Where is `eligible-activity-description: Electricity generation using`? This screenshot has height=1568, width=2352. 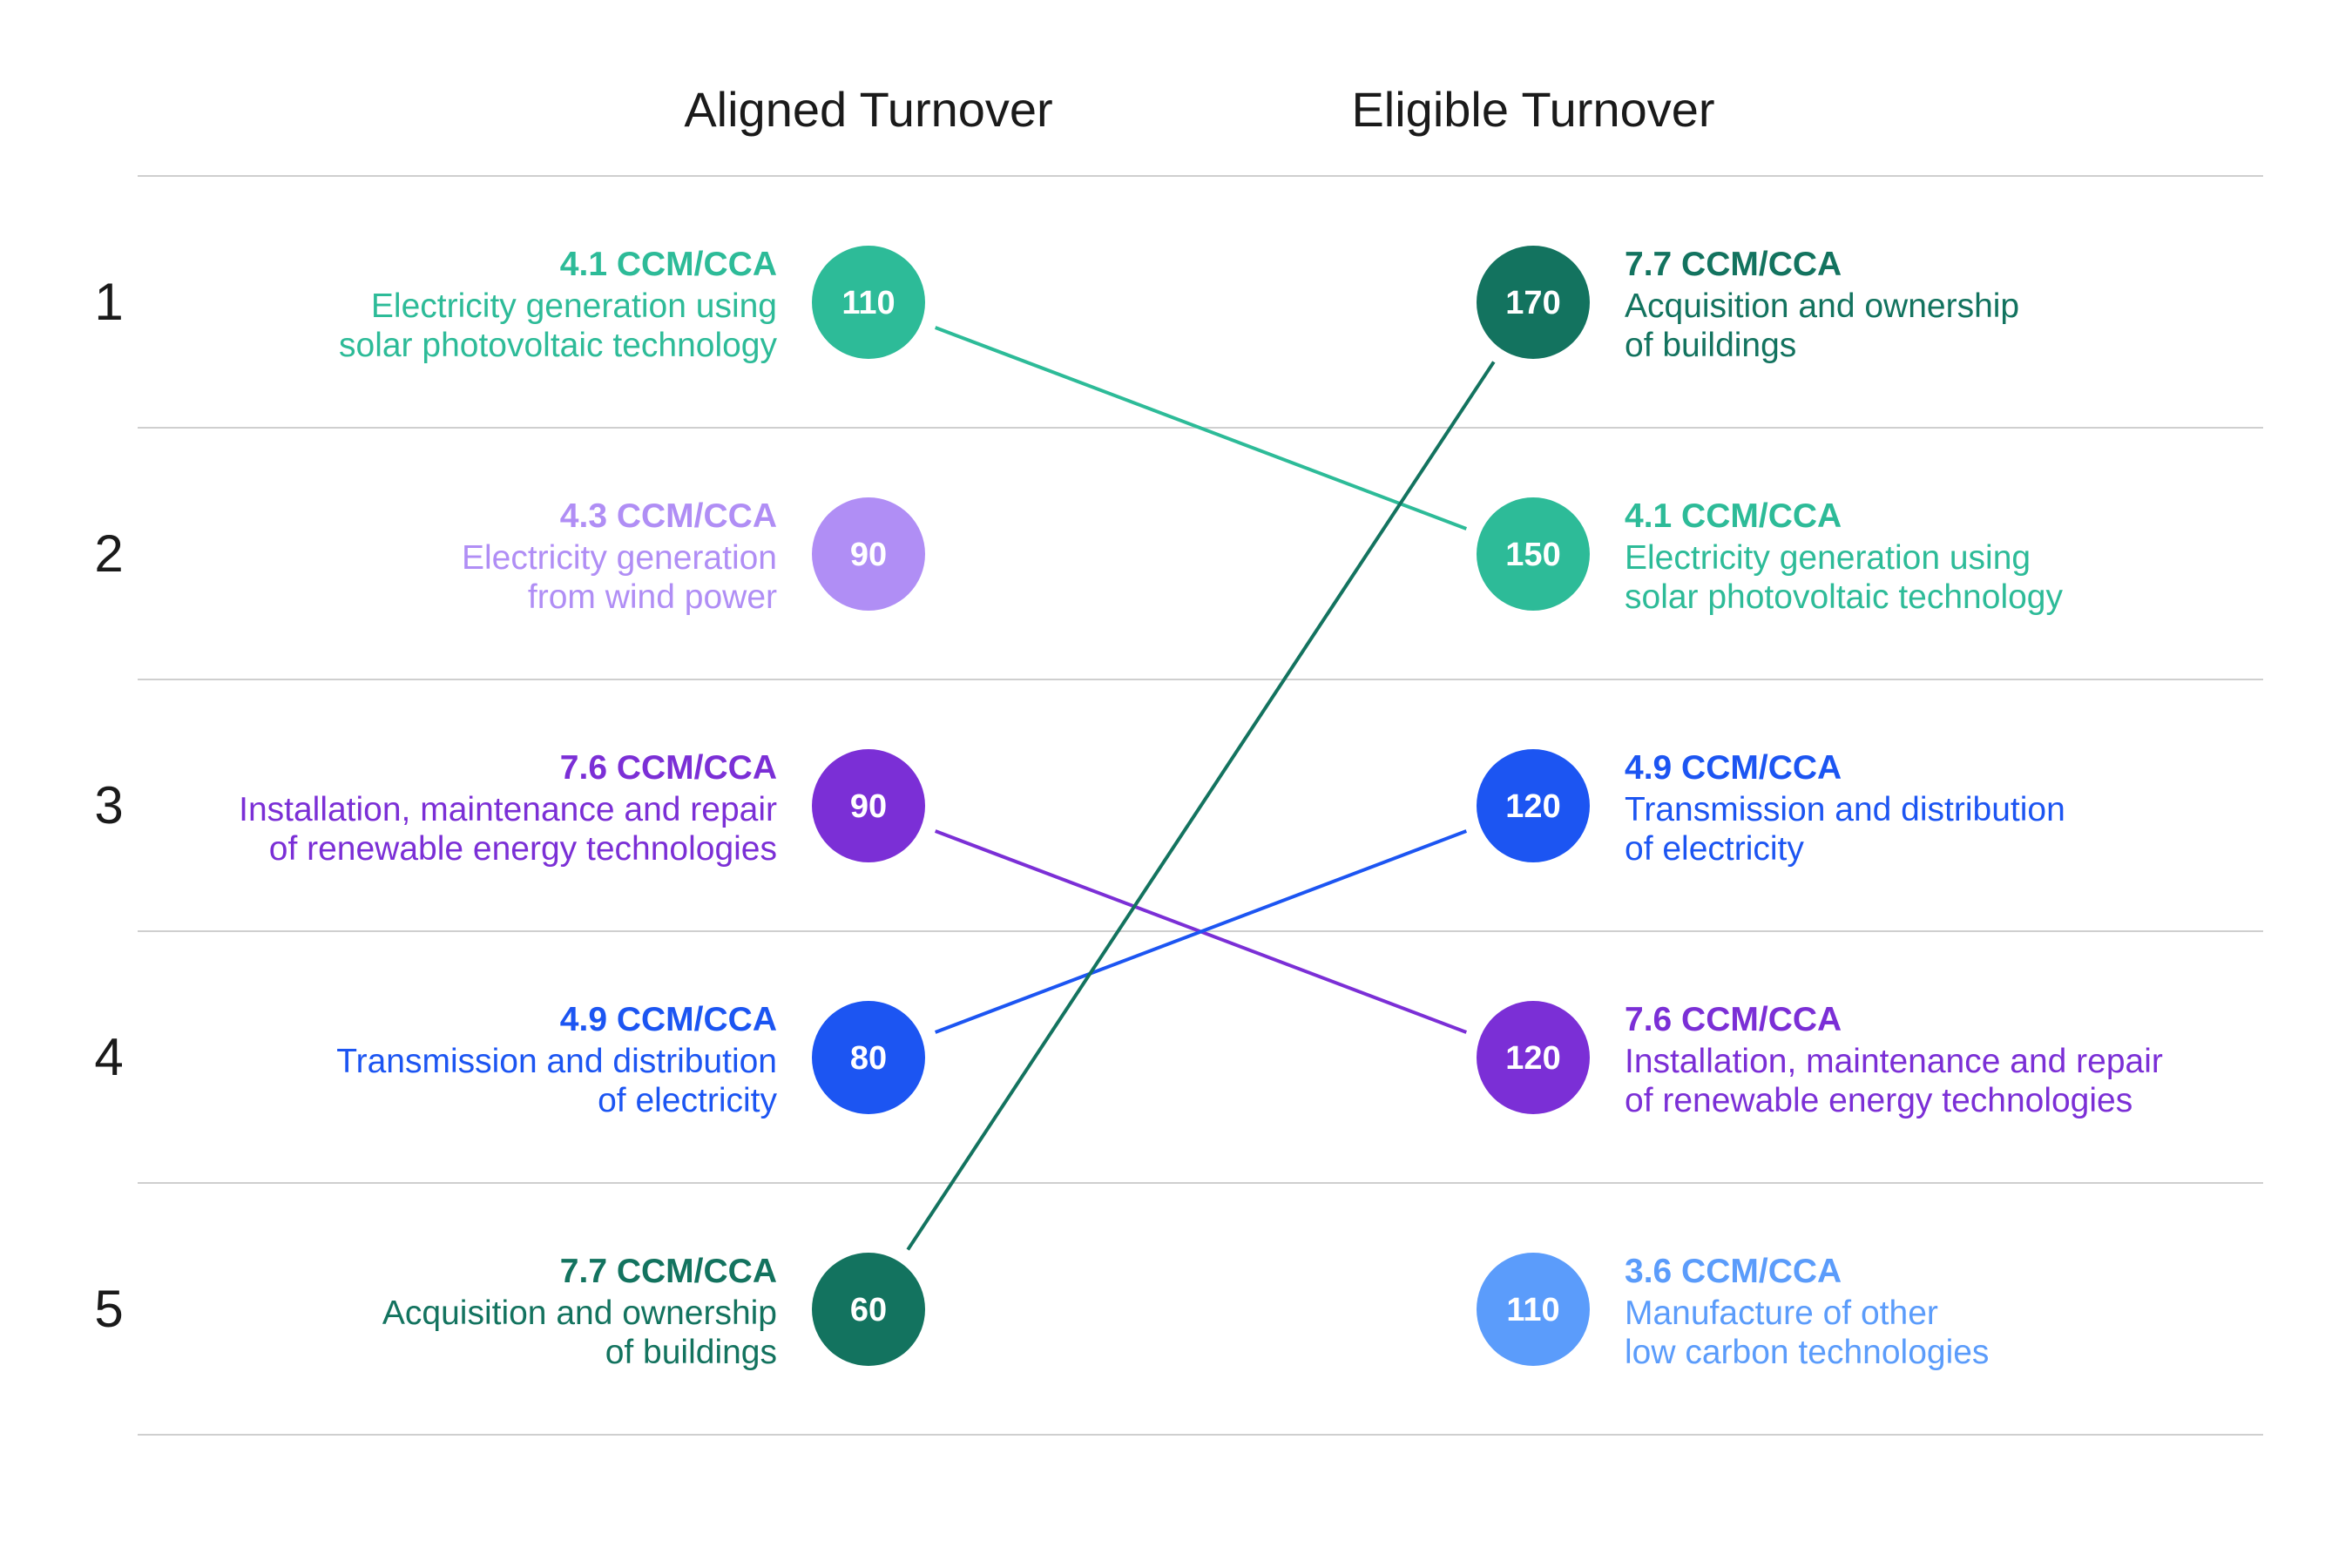
eligible-activity-description: Electricity generation using is located at coordinates (1828, 558).